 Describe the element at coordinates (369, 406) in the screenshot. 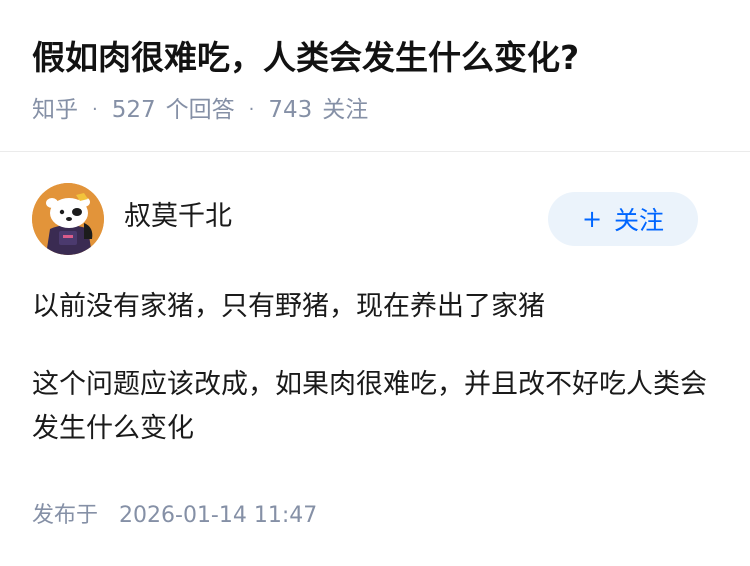

I see `answer-paragraph: 这个问题应该改成，如果肉很难吃，并且改不好吃人类会发生什么变化` at that location.